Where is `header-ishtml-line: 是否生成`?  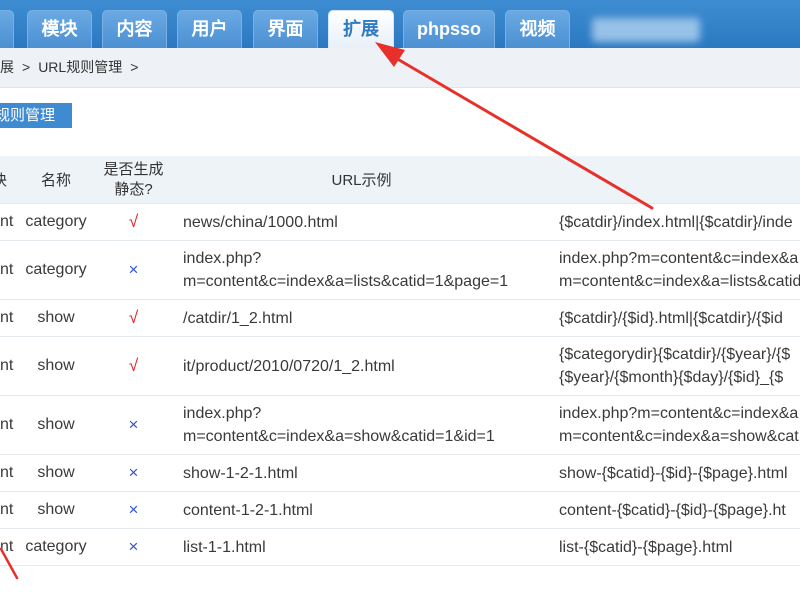 header-ishtml-line: 是否生成 is located at coordinates (133, 169).